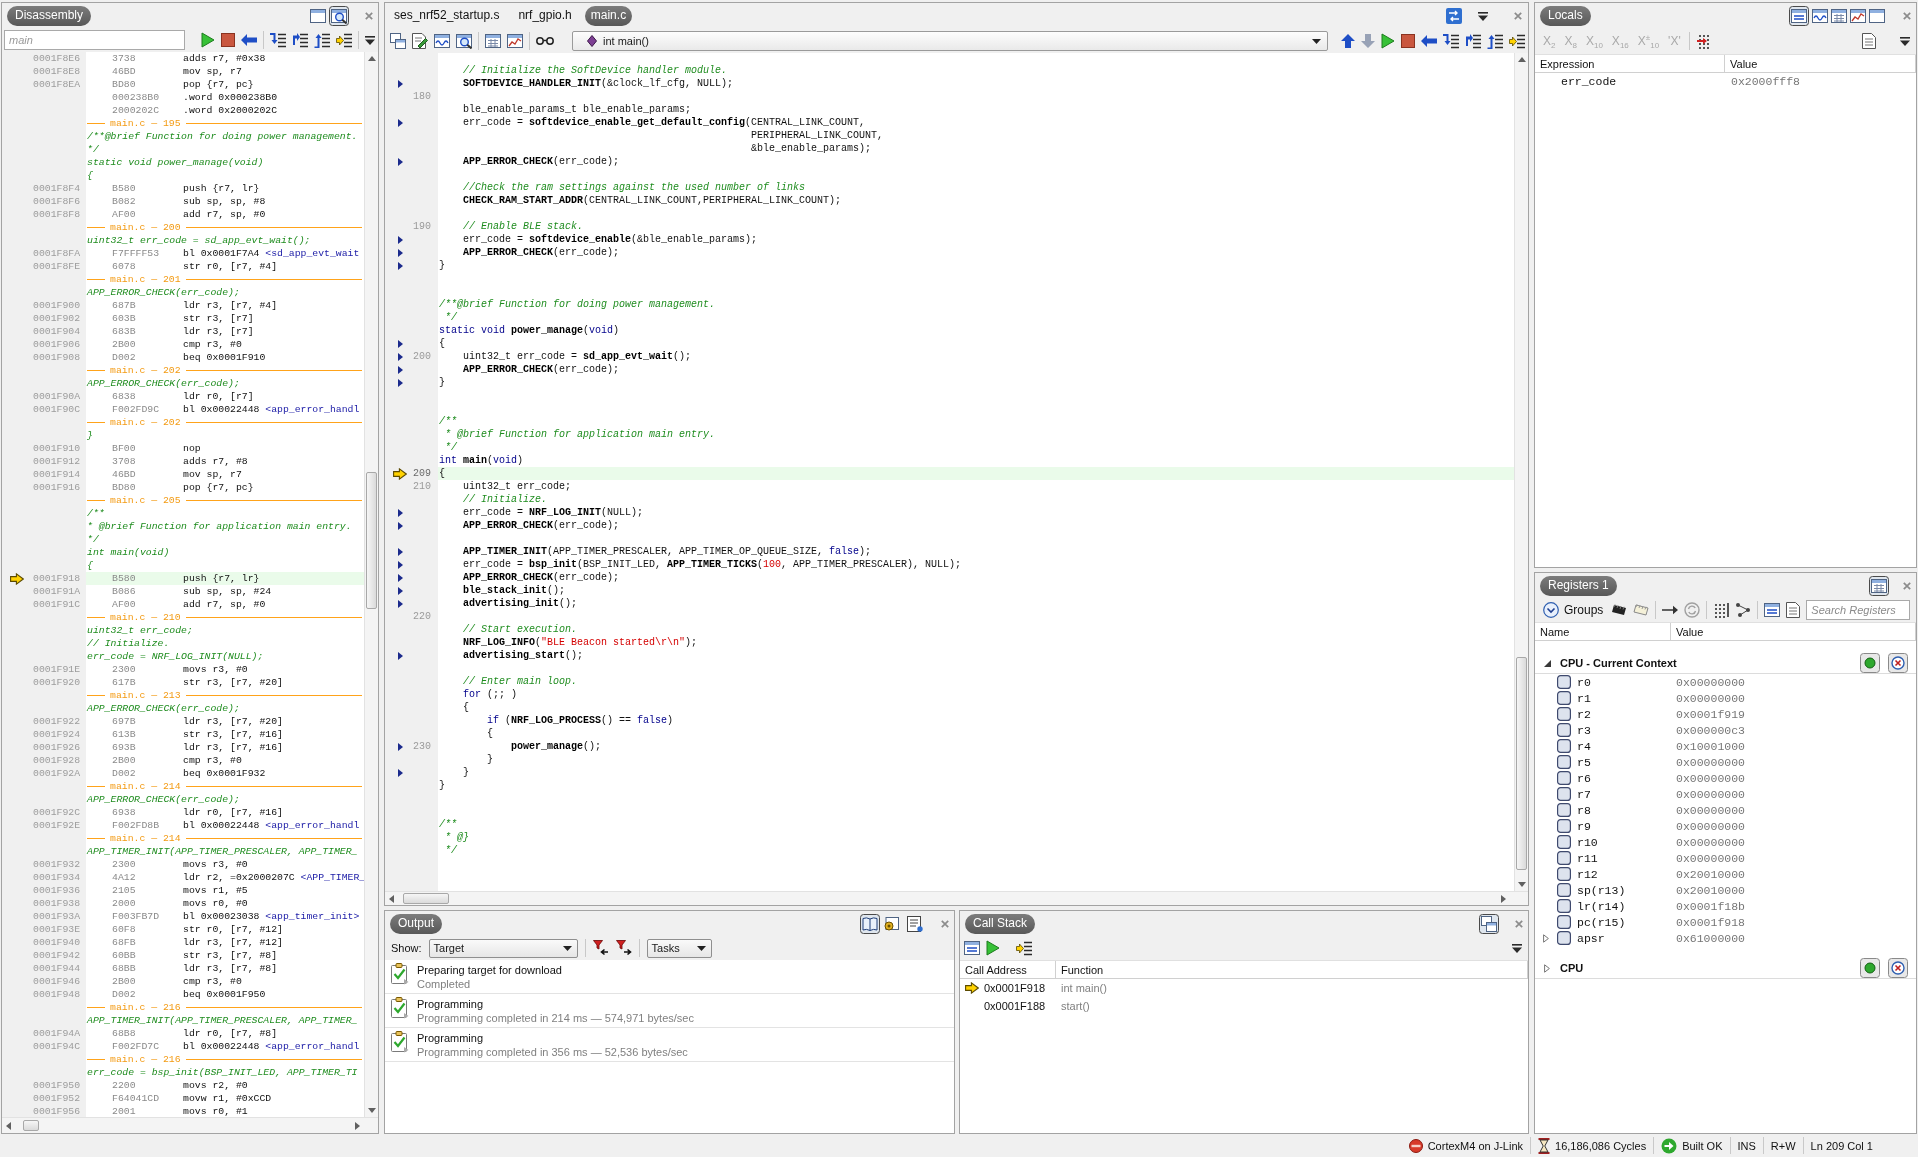  Describe the element at coordinates (1573, 610) in the screenshot. I see `groups-button: Groups` at that location.